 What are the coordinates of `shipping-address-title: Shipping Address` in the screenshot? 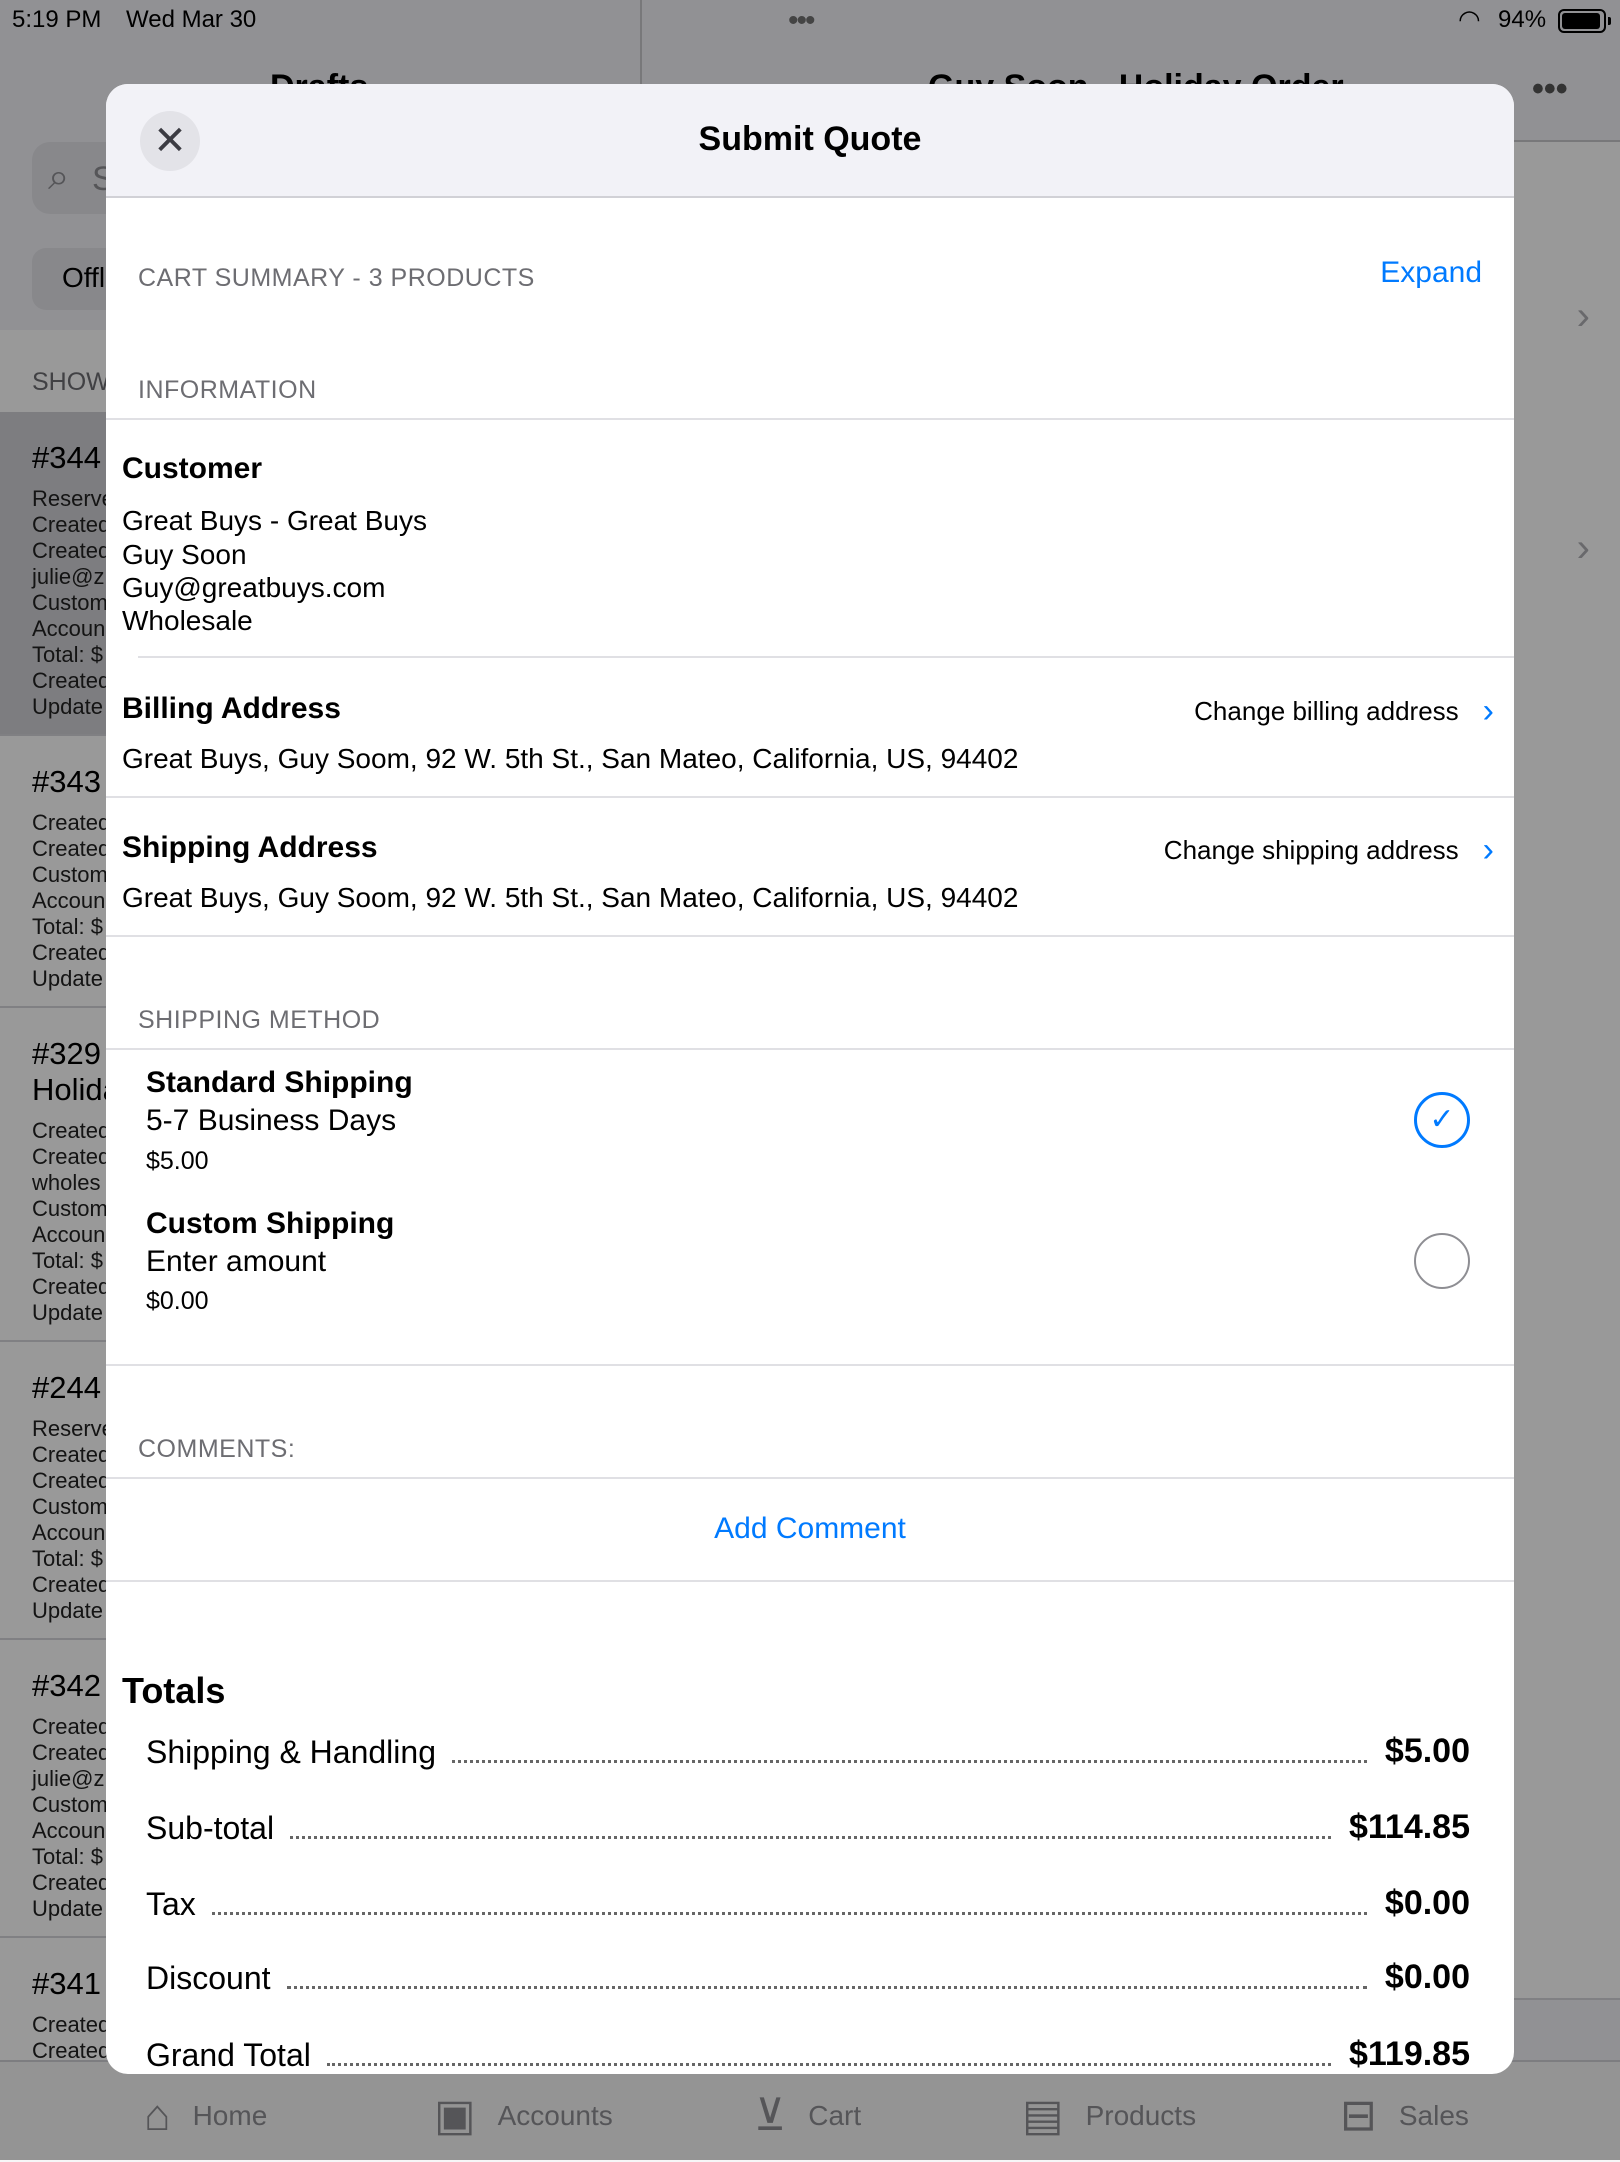 It's located at (250, 847).